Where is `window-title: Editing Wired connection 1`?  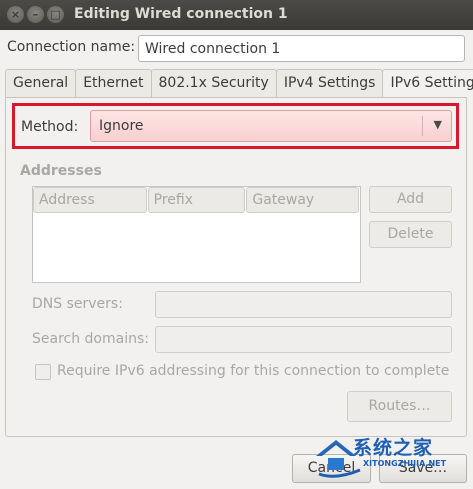 window-title: Editing Wired connection 1 is located at coordinates (181, 14).